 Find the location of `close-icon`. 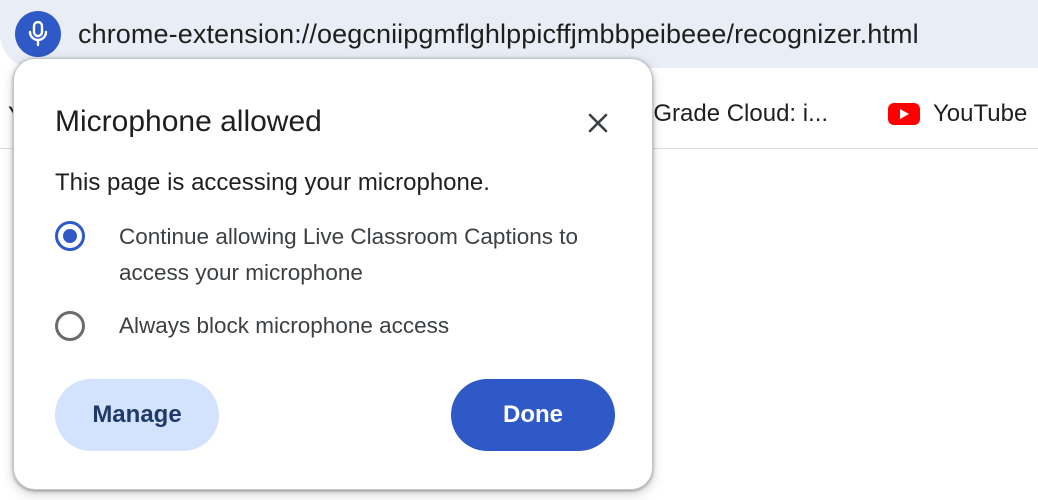

close-icon is located at coordinates (598, 123).